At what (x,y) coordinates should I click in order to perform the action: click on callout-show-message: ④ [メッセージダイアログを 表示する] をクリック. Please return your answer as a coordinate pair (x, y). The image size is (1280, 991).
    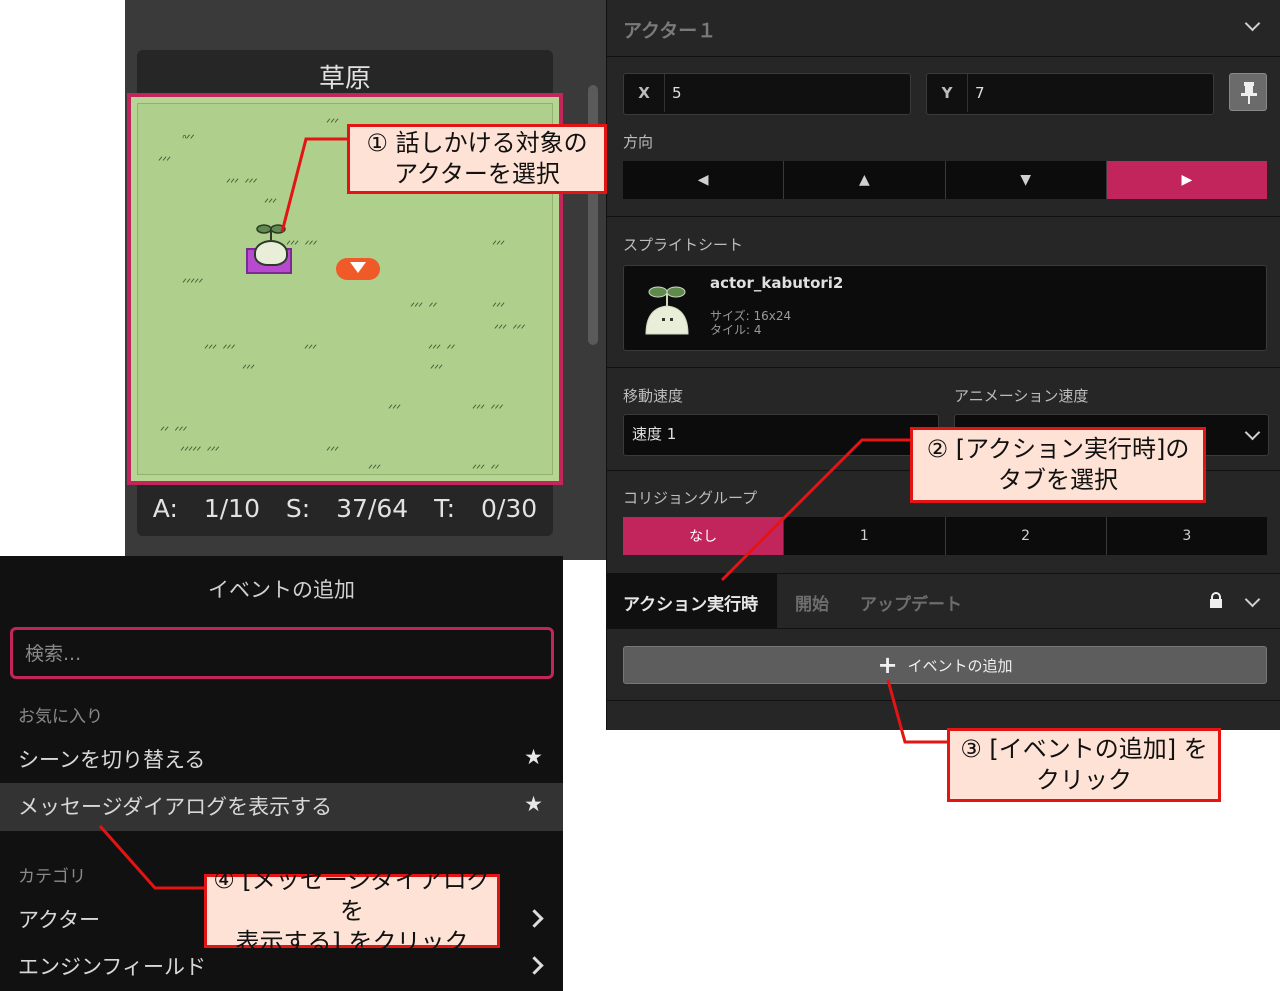
    Looking at the image, I should click on (352, 911).